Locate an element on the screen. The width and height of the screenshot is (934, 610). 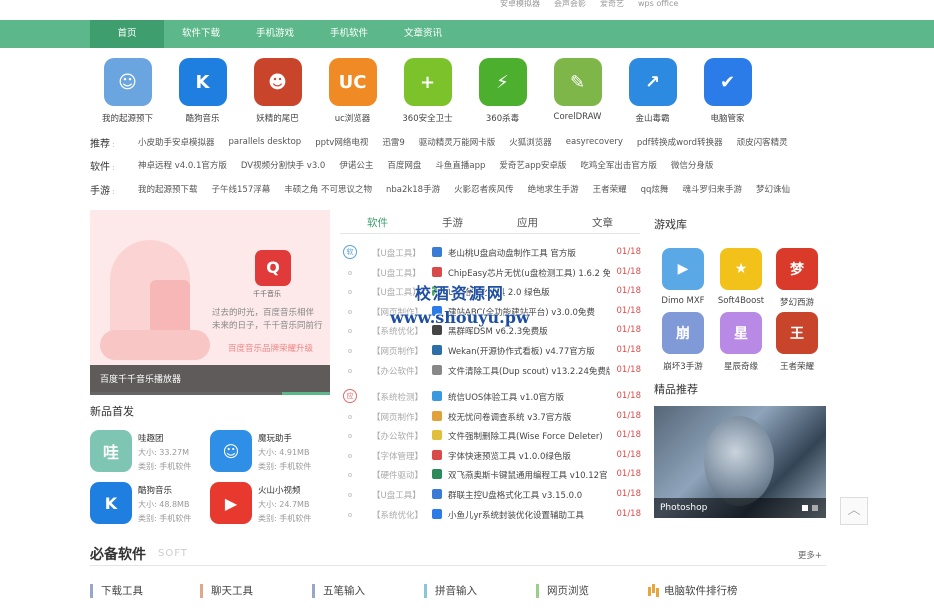
new-app-icon: ☺ is located at coordinates (231, 451).